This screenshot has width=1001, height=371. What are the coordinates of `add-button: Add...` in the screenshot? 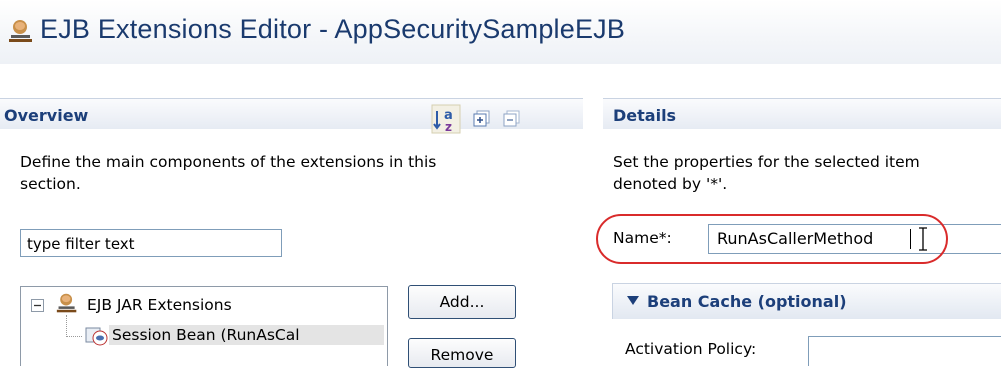 It's located at (462, 302).